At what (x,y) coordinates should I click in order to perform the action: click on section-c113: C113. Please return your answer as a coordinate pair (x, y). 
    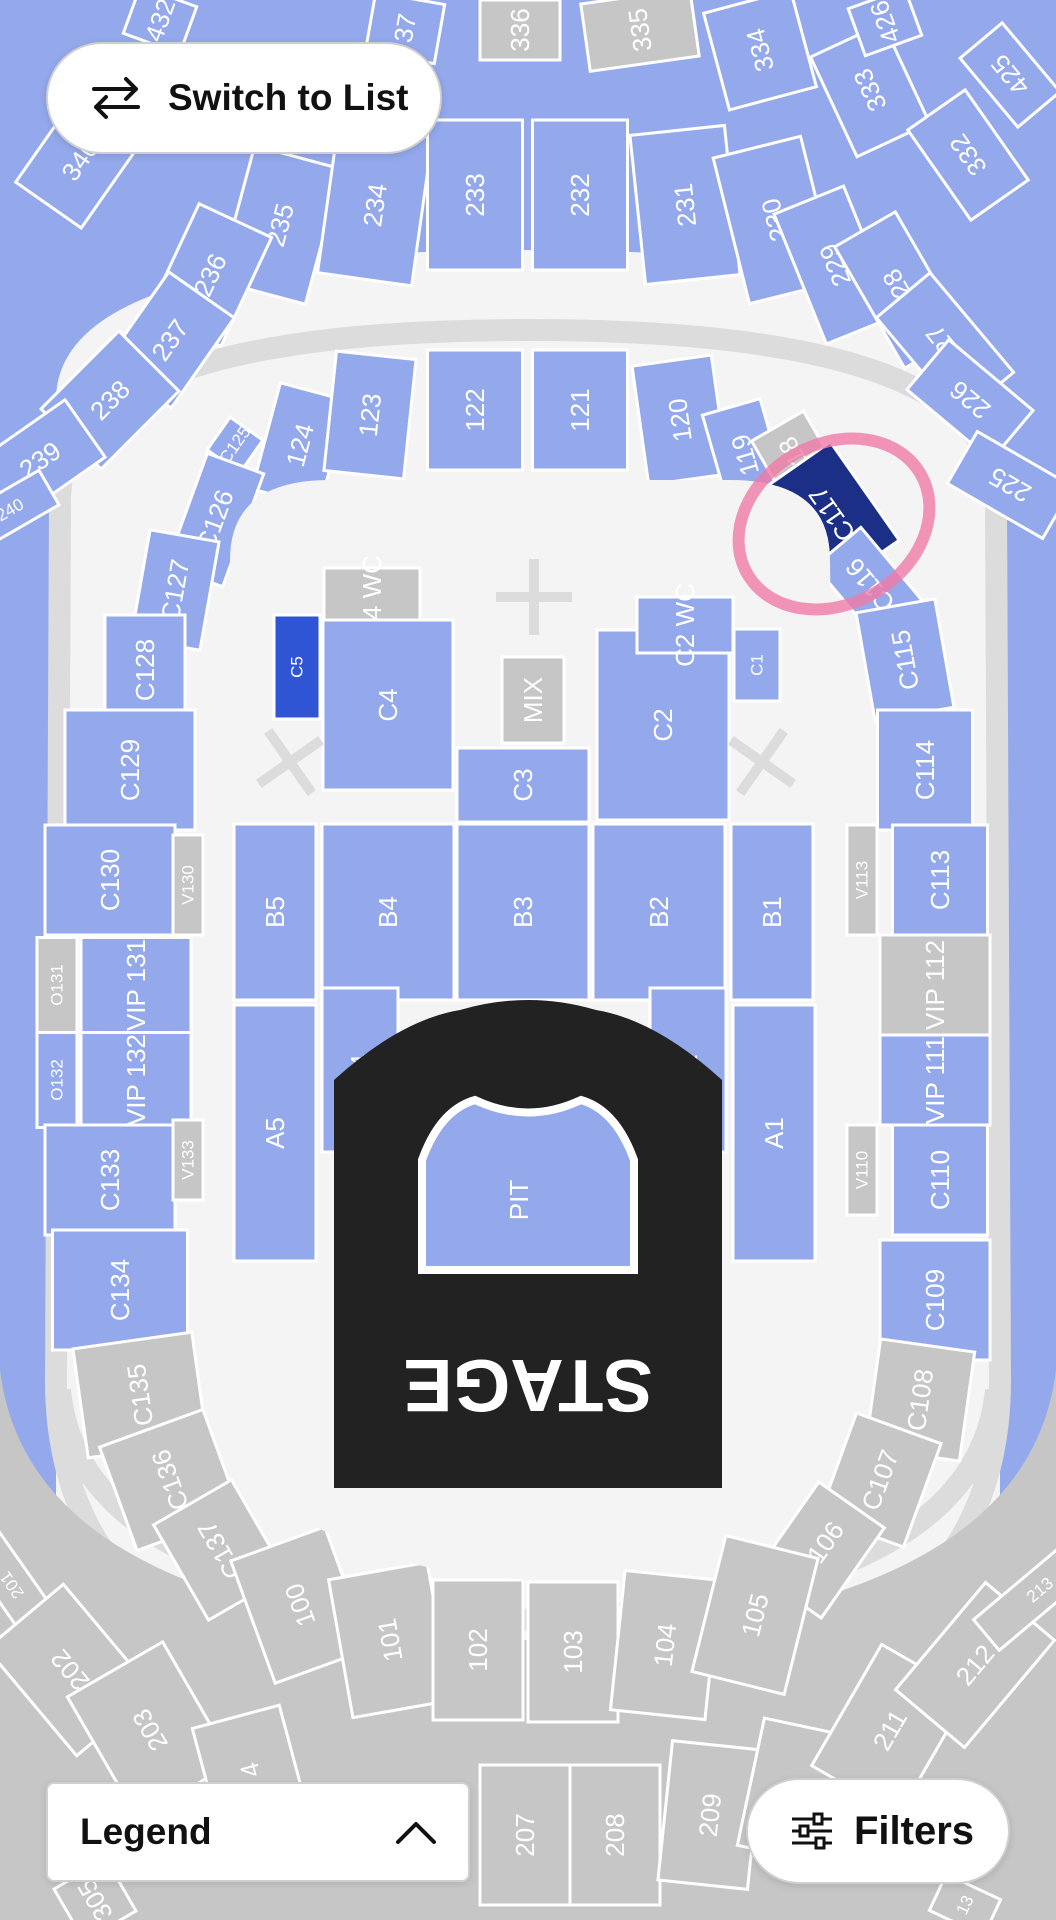
    Looking at the image, I should click on (940, 880).